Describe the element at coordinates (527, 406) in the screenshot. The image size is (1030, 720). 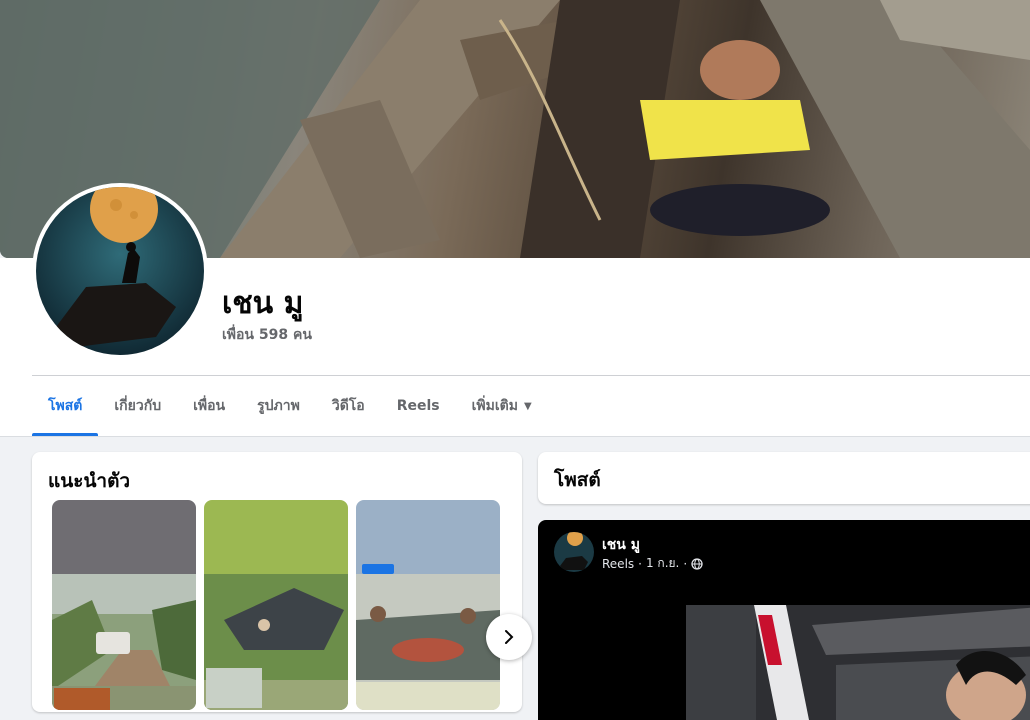
I see `caret-down-icon: ▼` at that location.